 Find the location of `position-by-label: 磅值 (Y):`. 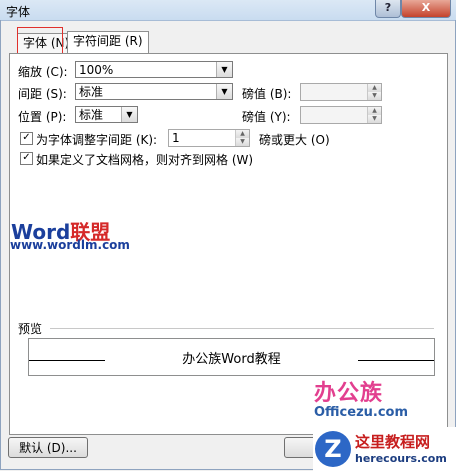

position-by-label: 磅值 (Y): is located at coordinates (266, 117).